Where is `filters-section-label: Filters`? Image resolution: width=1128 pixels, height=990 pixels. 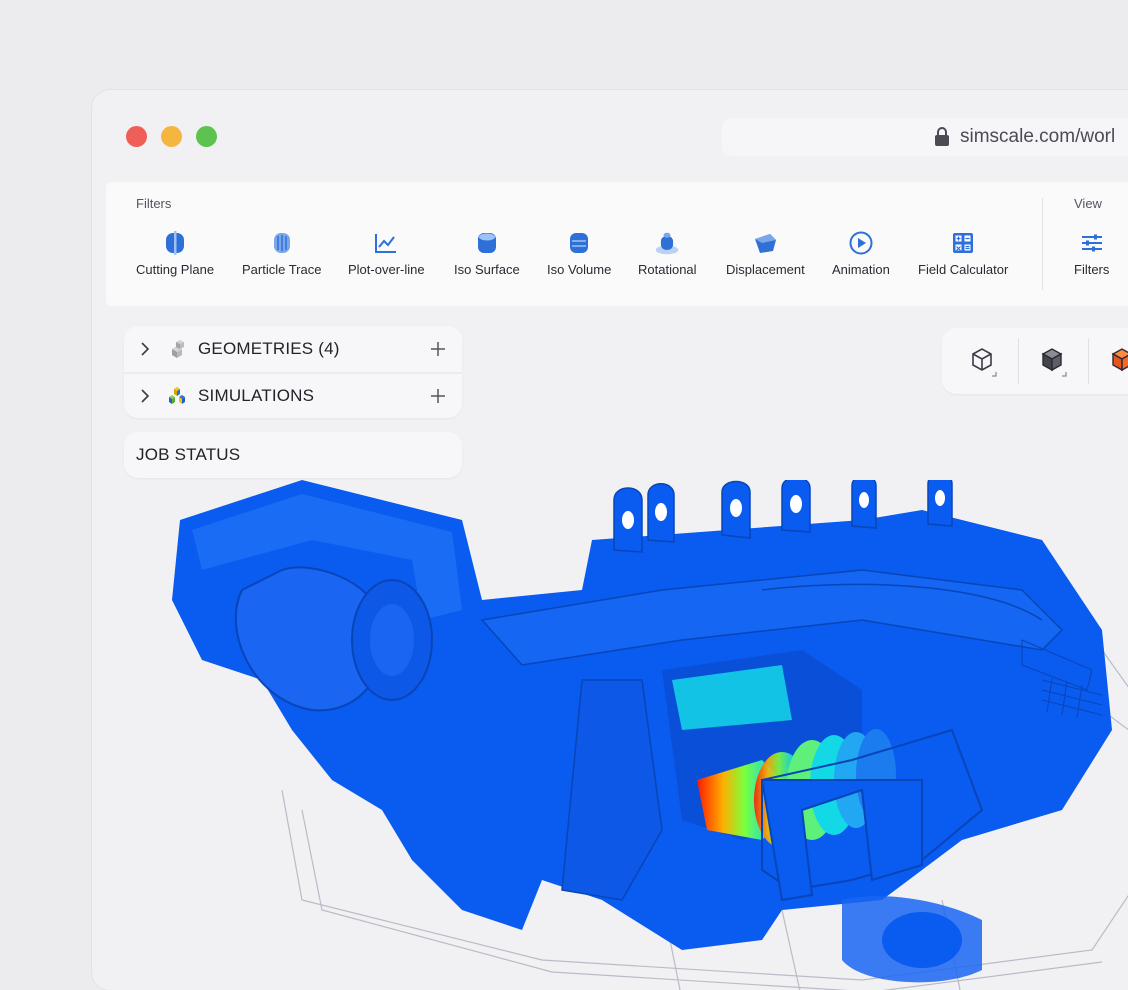
filters-section-label: Filters is located at coordinates (154, 203).